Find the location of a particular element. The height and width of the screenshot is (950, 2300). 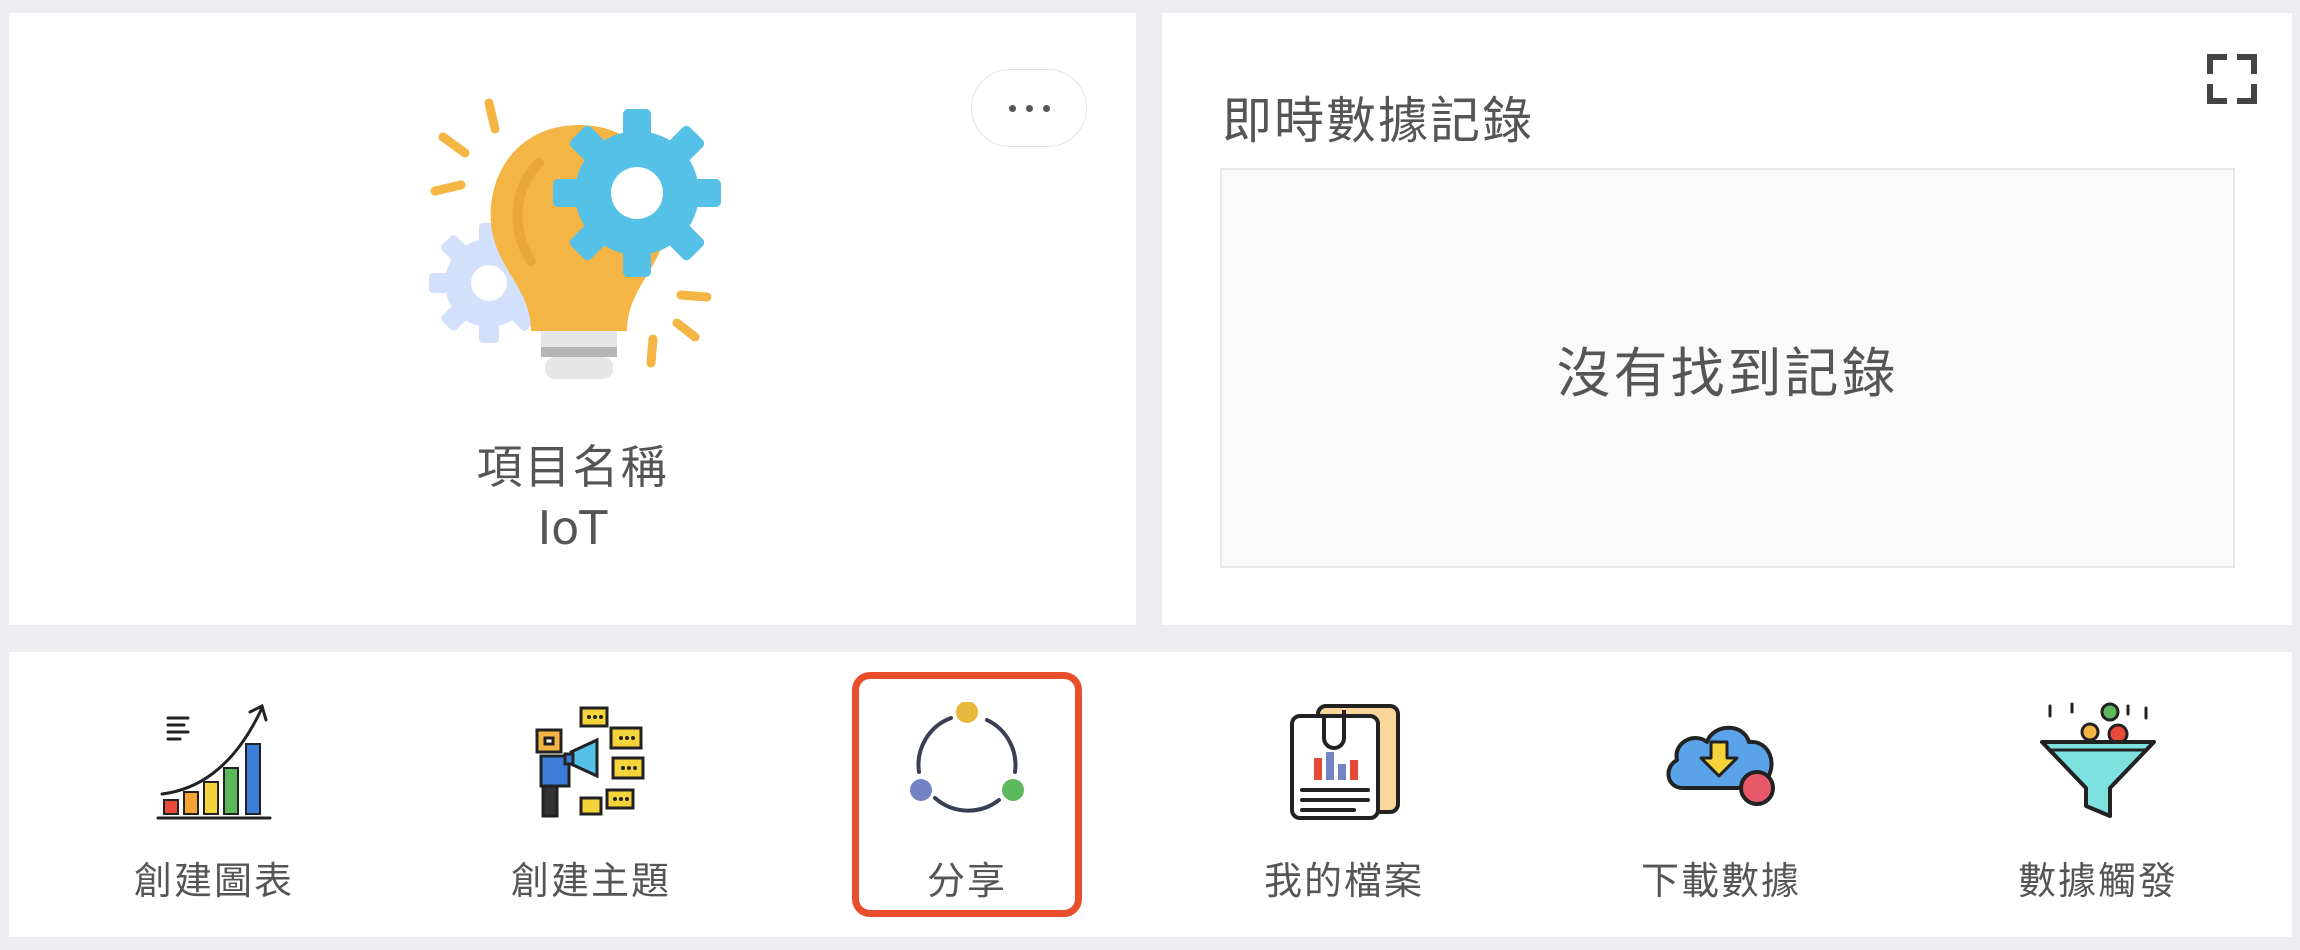

share-button: 分享 is located at coordinates (967, 794).